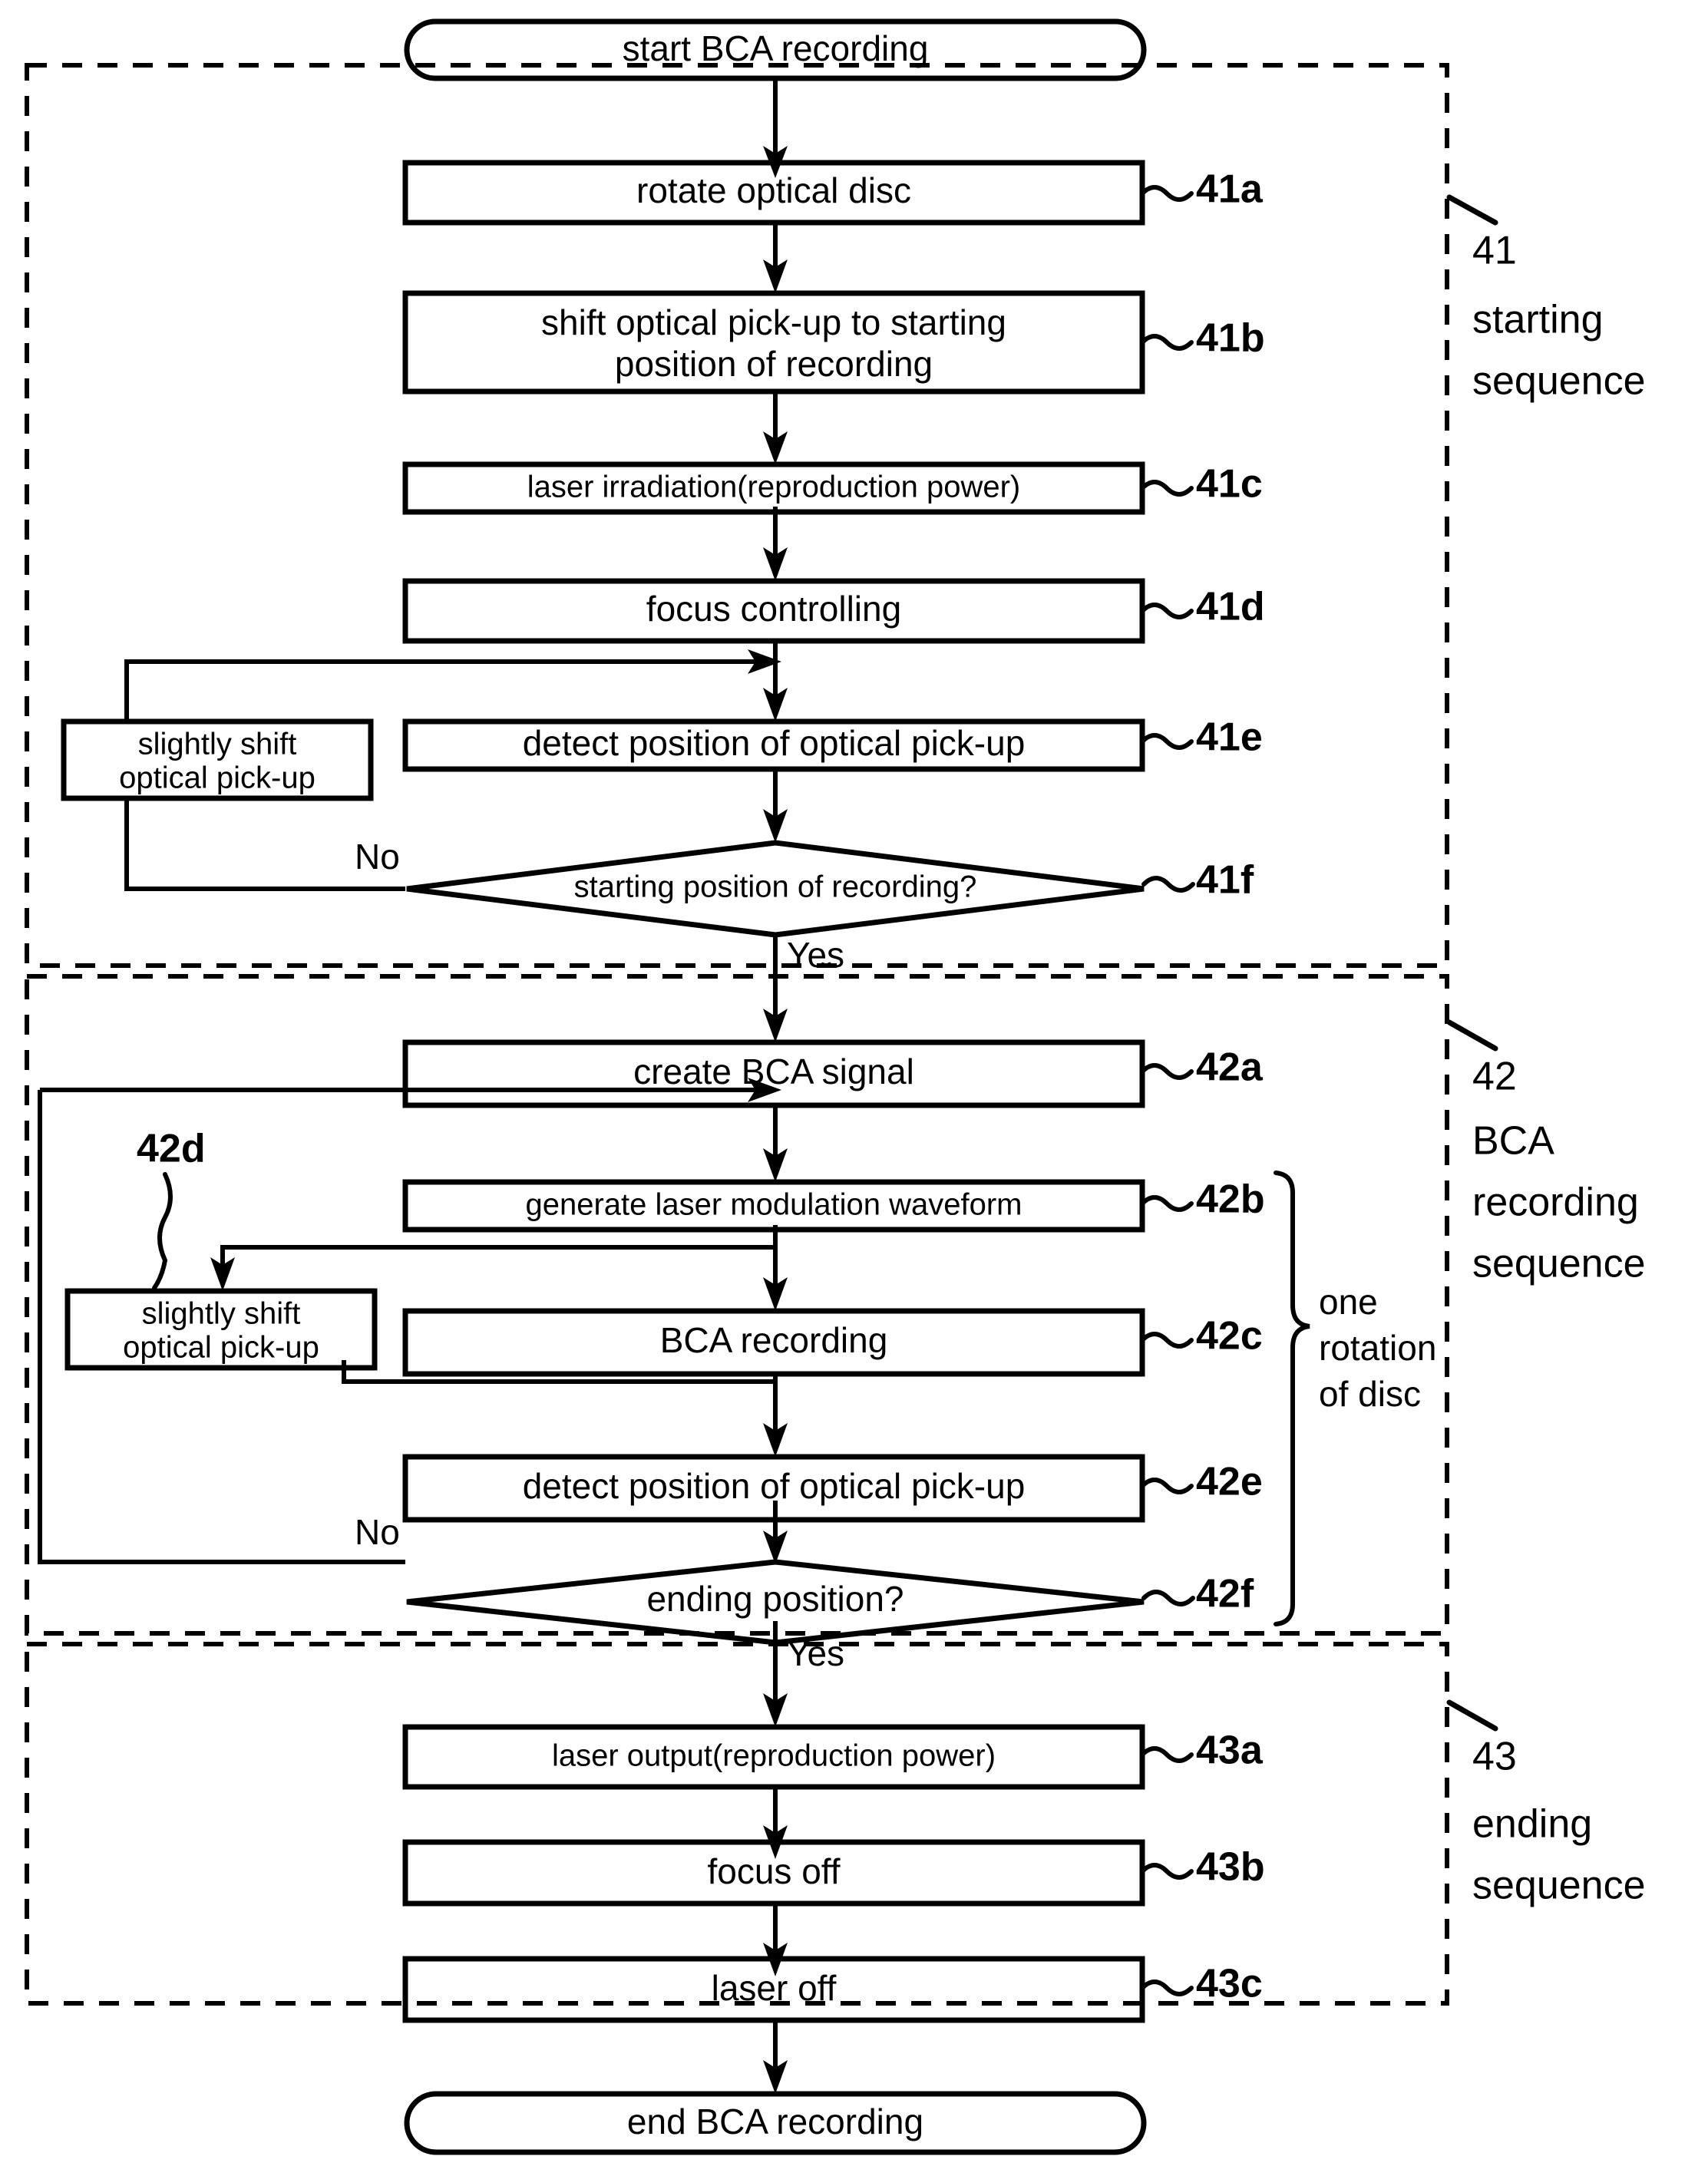 The image size is (1708, 2176). I want to click on section-41-name-1: starting, so click(1538, 320).